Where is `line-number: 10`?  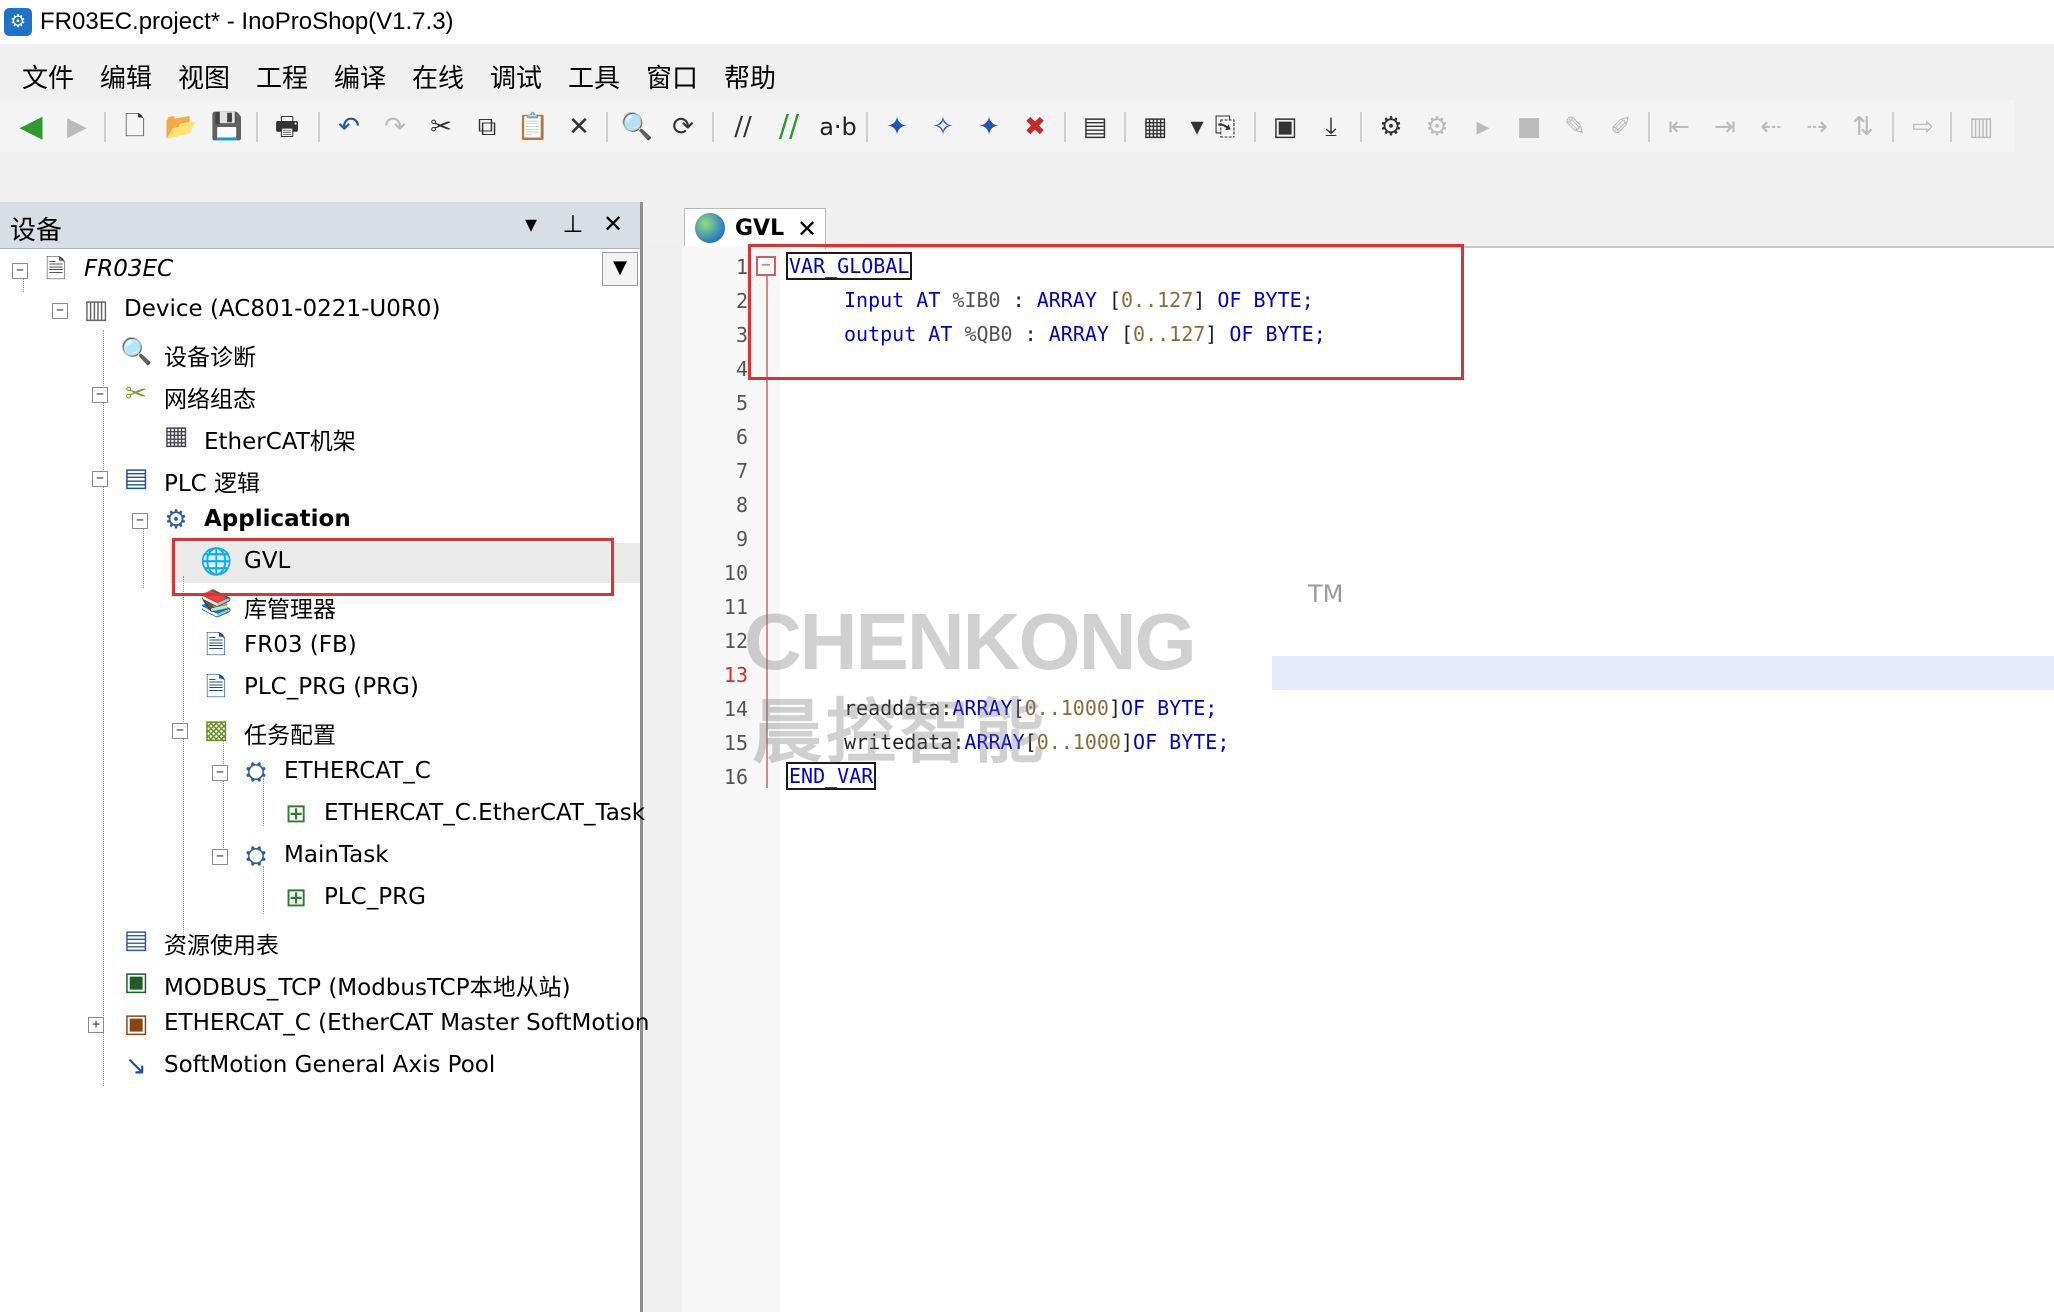
line-number: 10 is located at coordinates (735, 573).